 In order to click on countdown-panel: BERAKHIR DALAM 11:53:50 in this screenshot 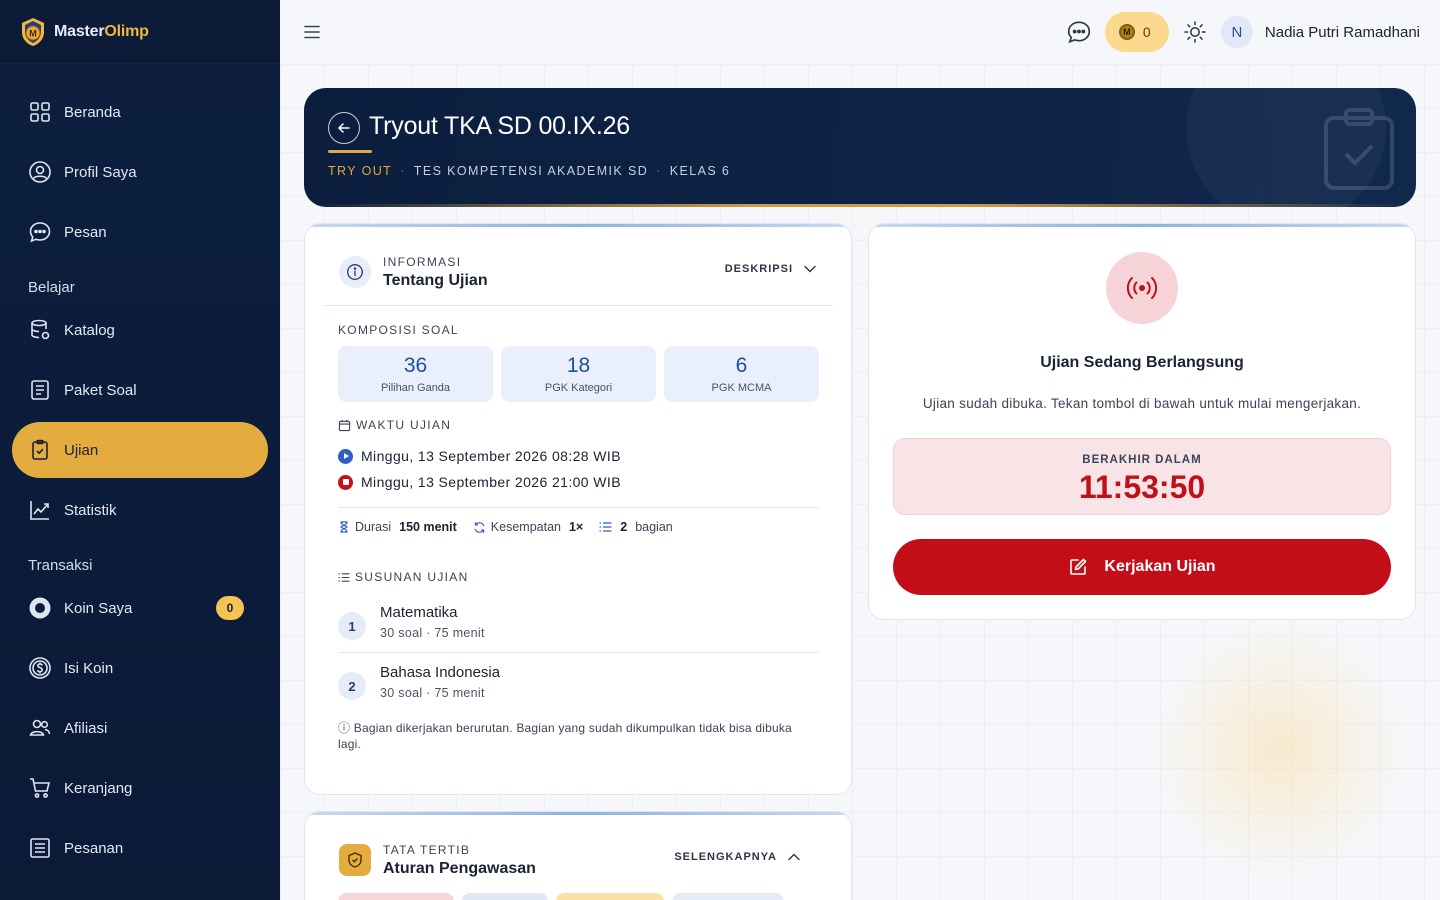, I will do `click(1142, 476)`.